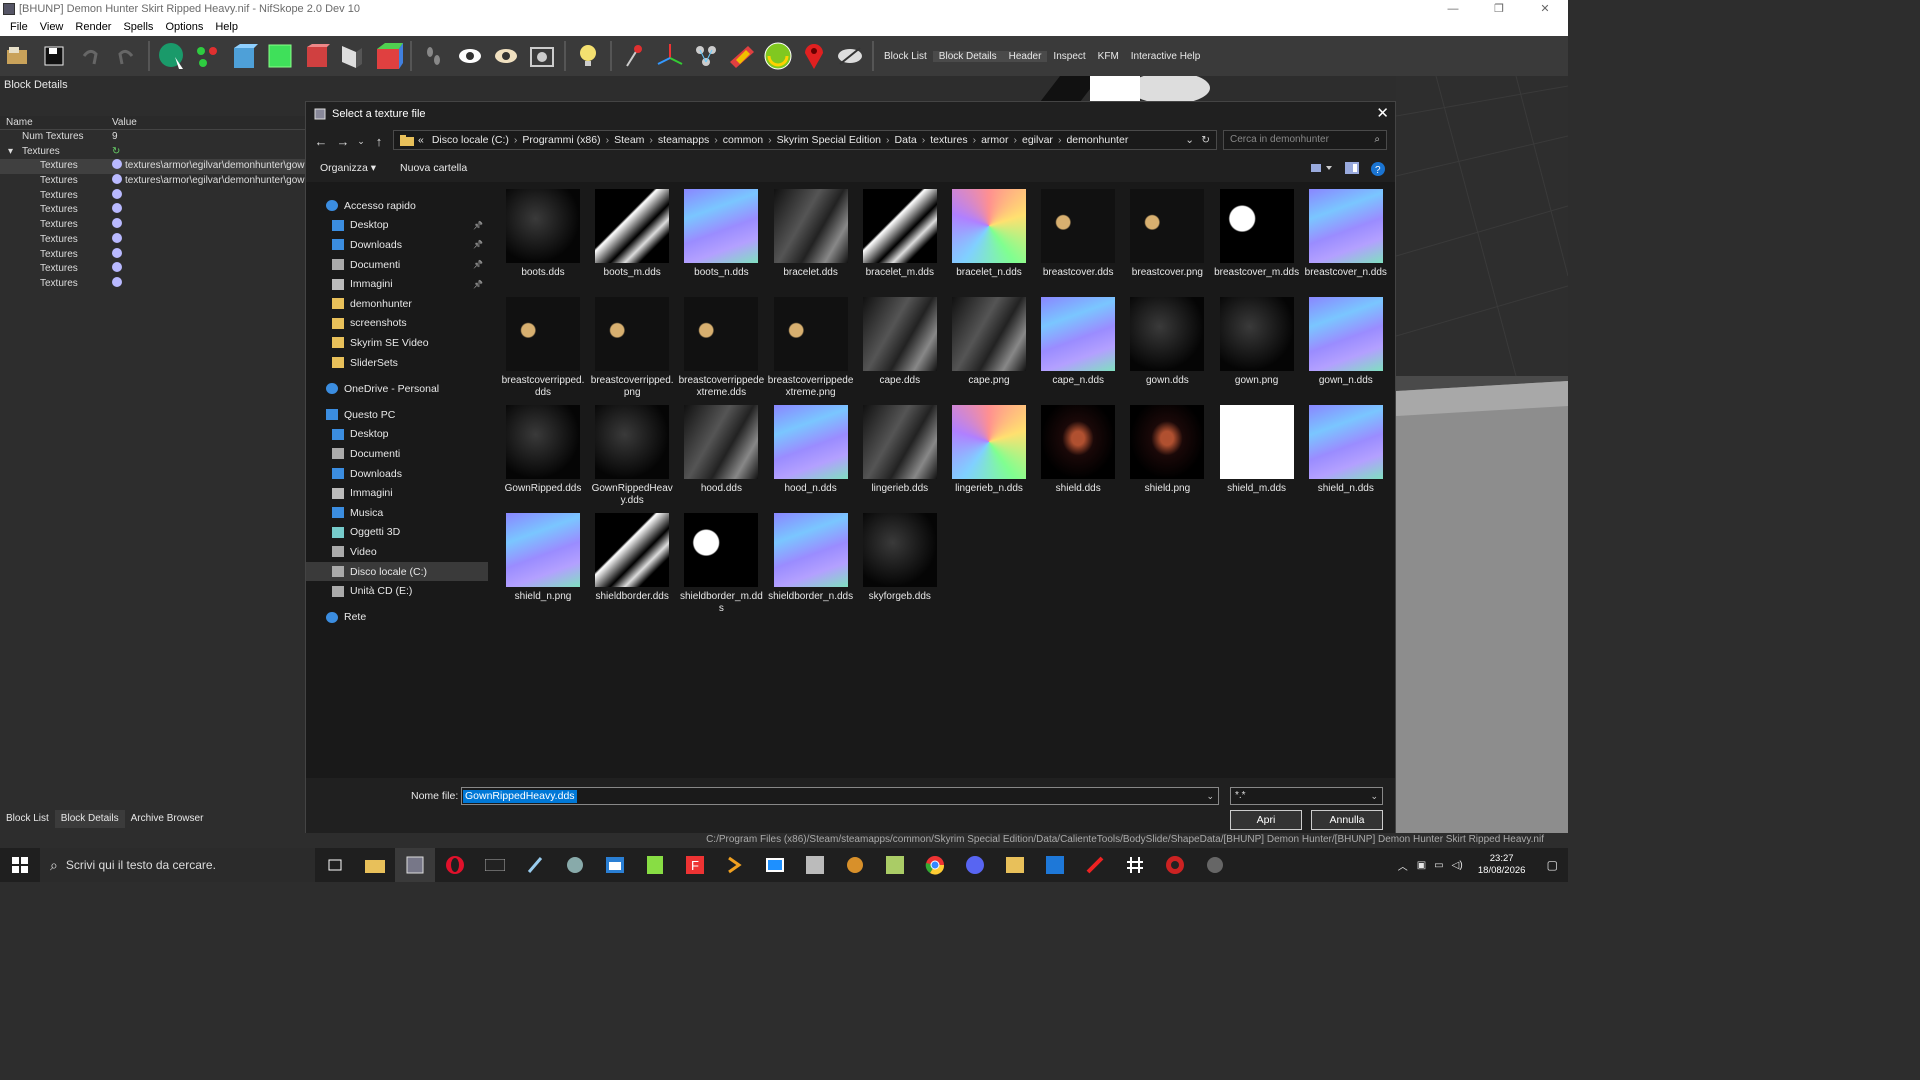 Image resolution: width=1920 pixels, height=1080 pixels. Describe the element at coordinates (1346, 342) in the screenshot. I see `file-item: gown_n.dds` at that location.